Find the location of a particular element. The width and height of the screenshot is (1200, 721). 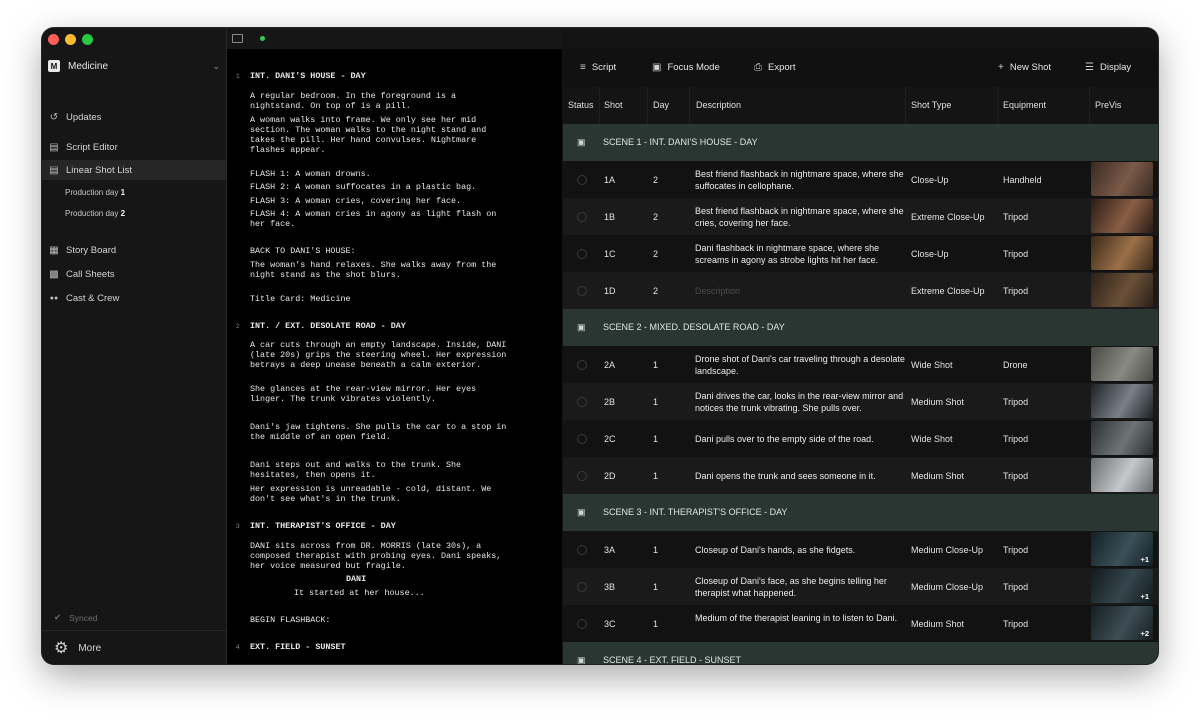

shot-cell: 3A is located at coordinates (609, 550).